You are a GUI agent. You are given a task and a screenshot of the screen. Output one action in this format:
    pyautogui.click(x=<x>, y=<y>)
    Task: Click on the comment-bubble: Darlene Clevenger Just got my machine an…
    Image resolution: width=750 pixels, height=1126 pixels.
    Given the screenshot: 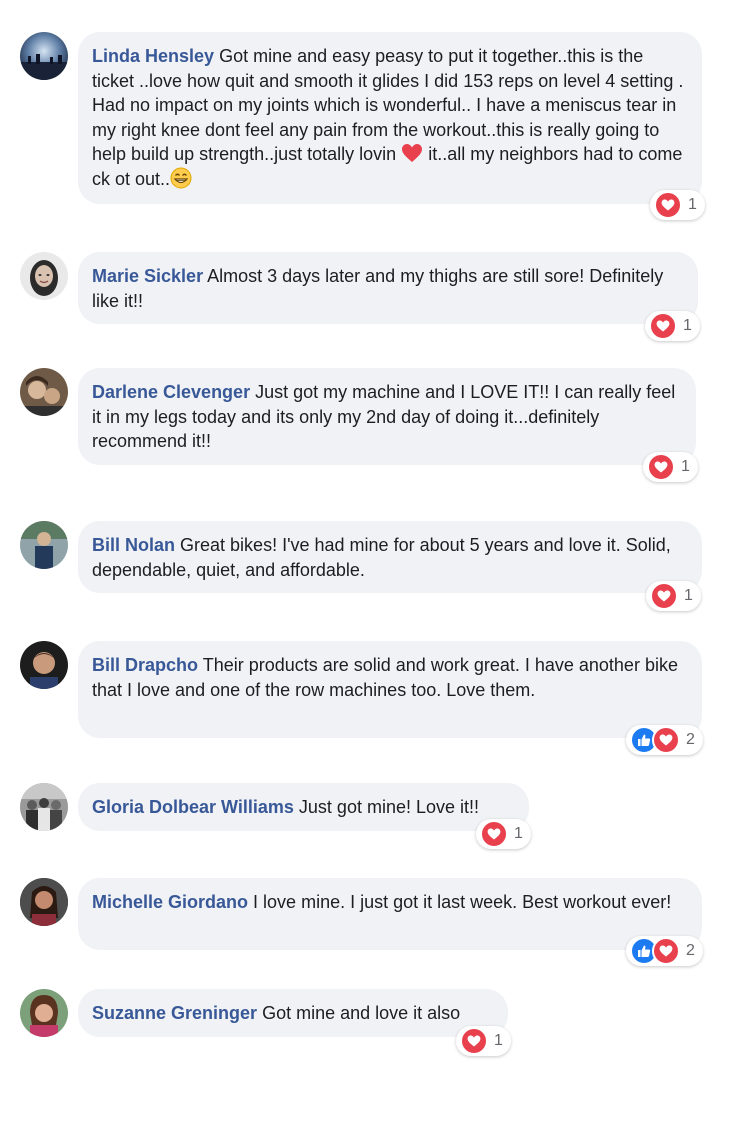 What is the action you would take?
    pyautogui.click(x=387, y=416)
    